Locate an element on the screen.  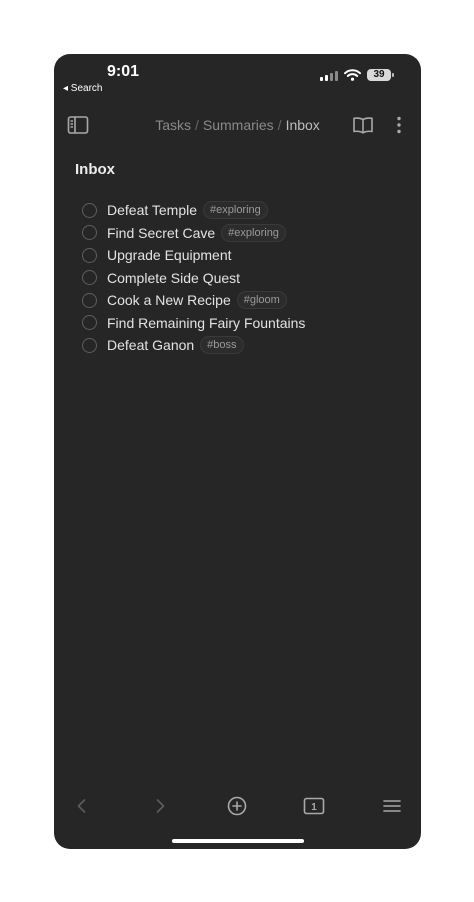
status-indicators: 39 is located at coordinates (357, 75).